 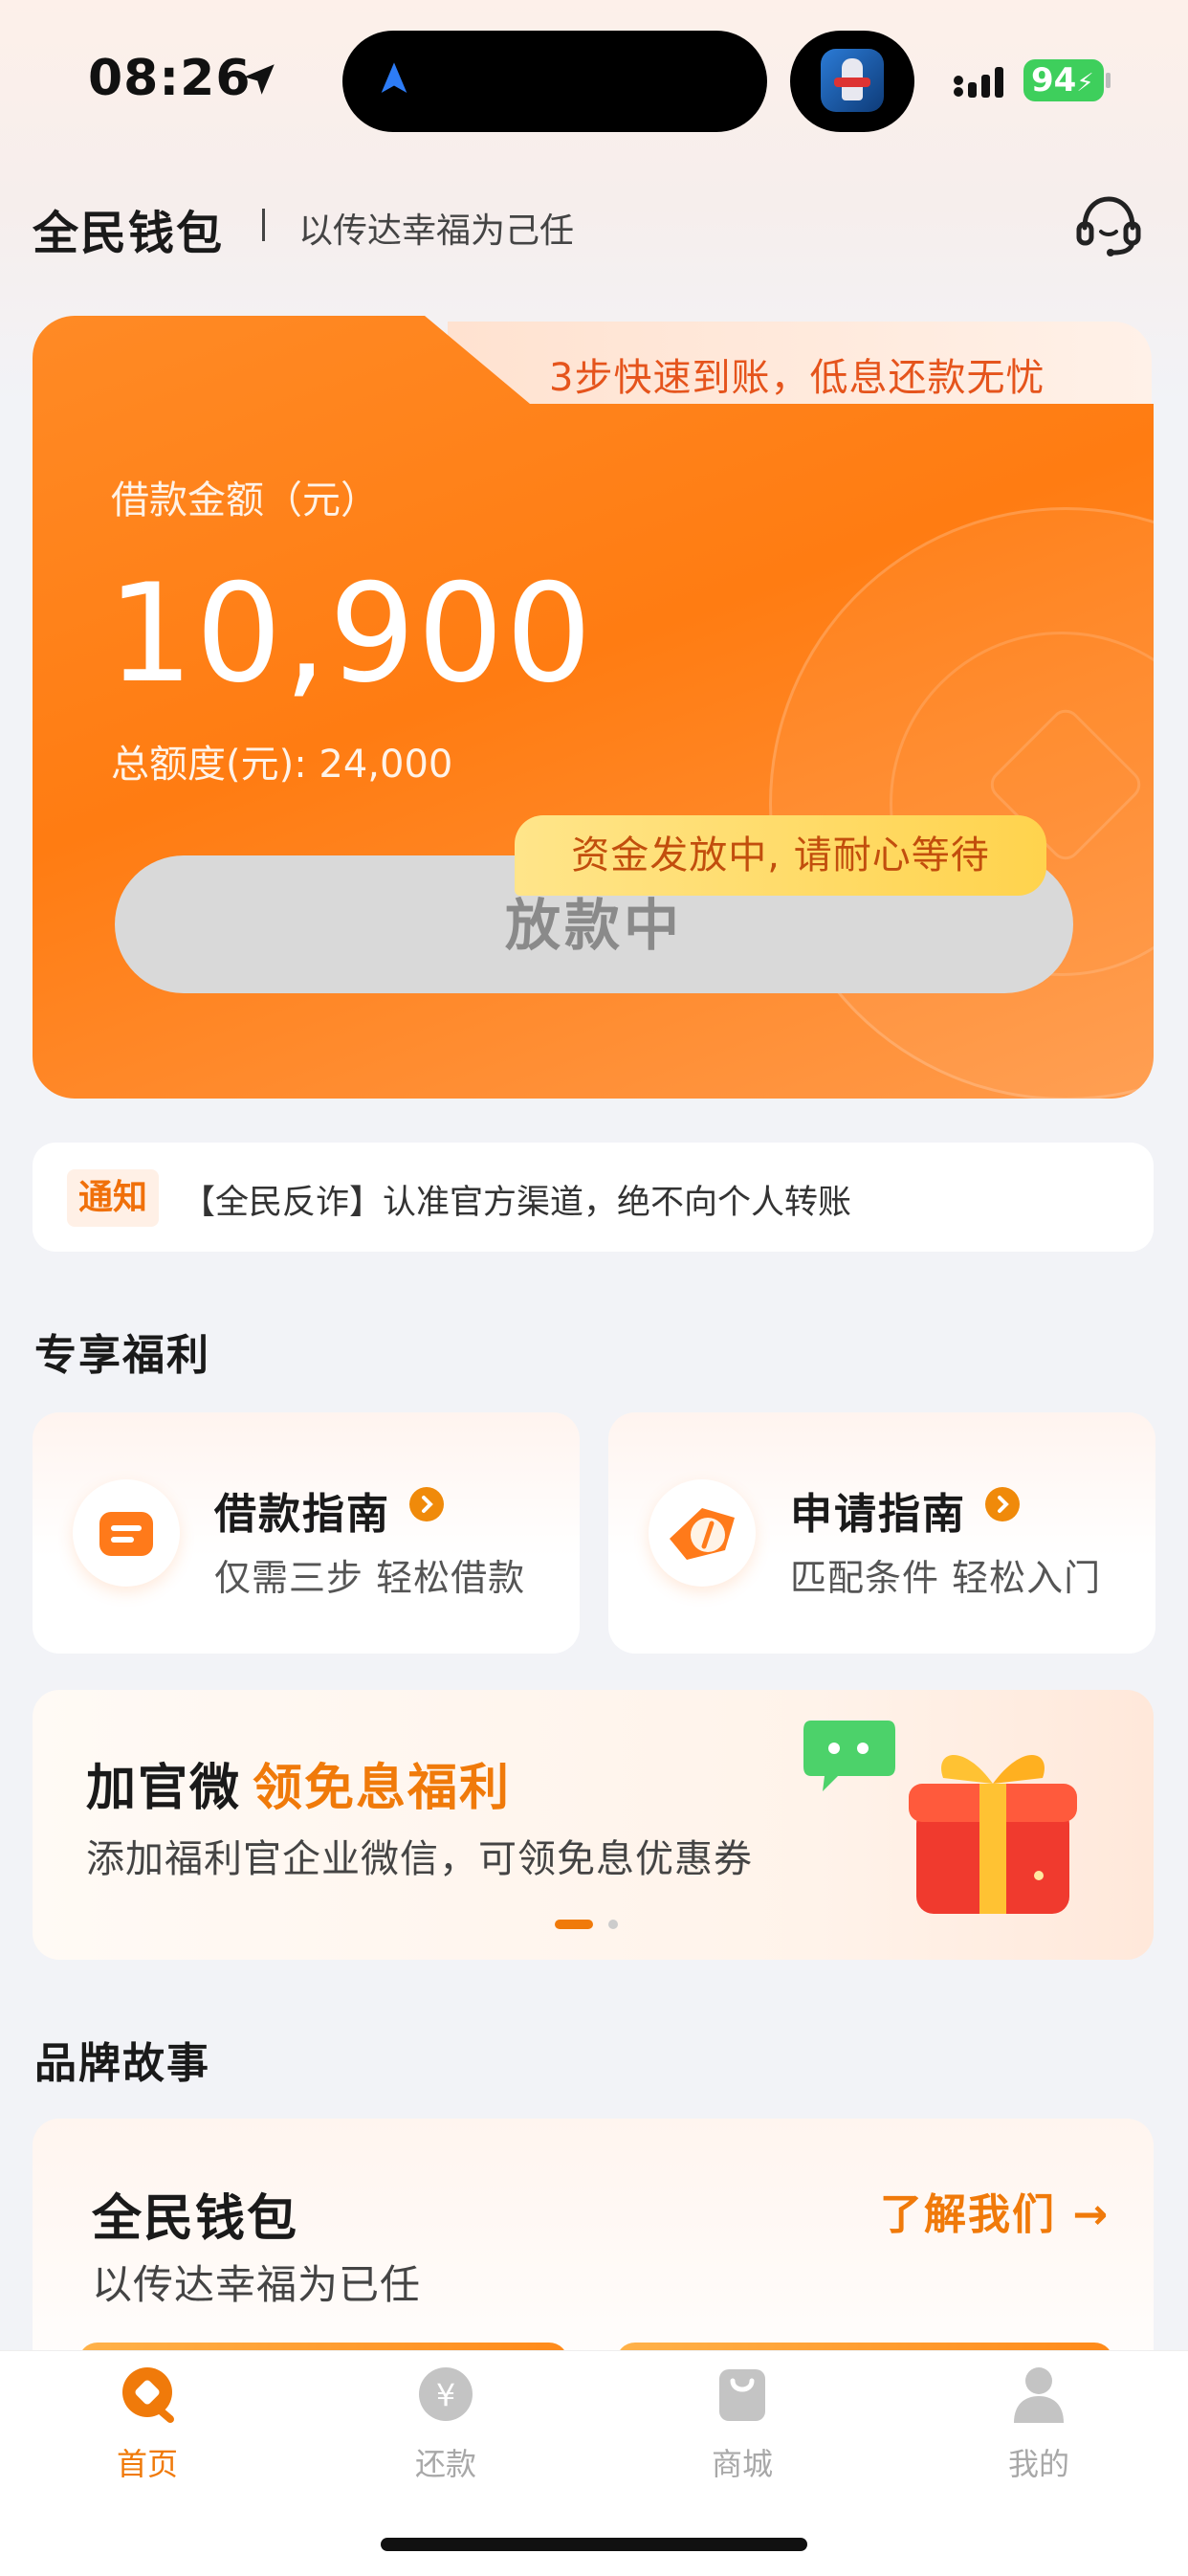 What do you see at coordinates (113, 1198) in the screenshot?
I see `notice-tag: 通知` at bounding box center [113, 1198].